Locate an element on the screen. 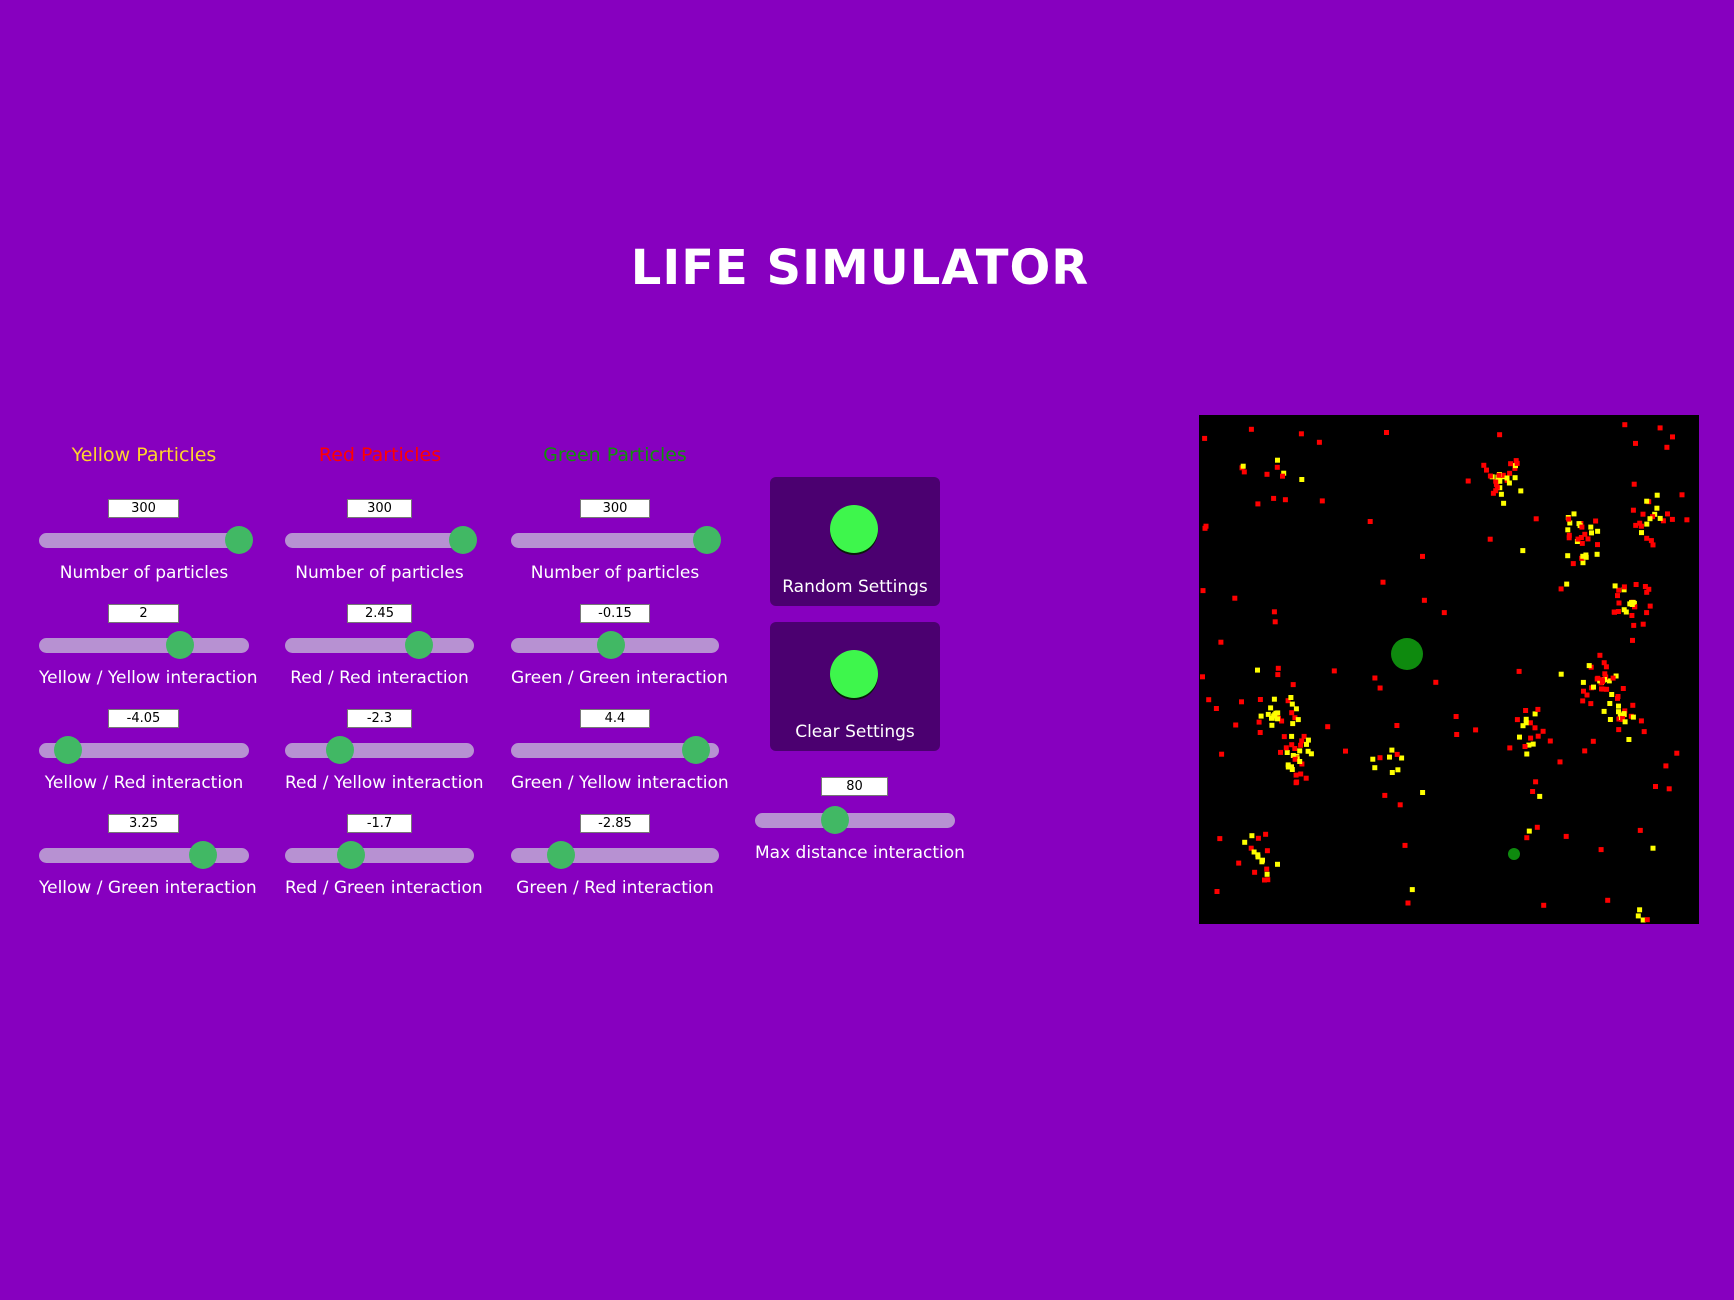 The image size is (1734, 1300). green-green-input is located at coordinates (615, 613).